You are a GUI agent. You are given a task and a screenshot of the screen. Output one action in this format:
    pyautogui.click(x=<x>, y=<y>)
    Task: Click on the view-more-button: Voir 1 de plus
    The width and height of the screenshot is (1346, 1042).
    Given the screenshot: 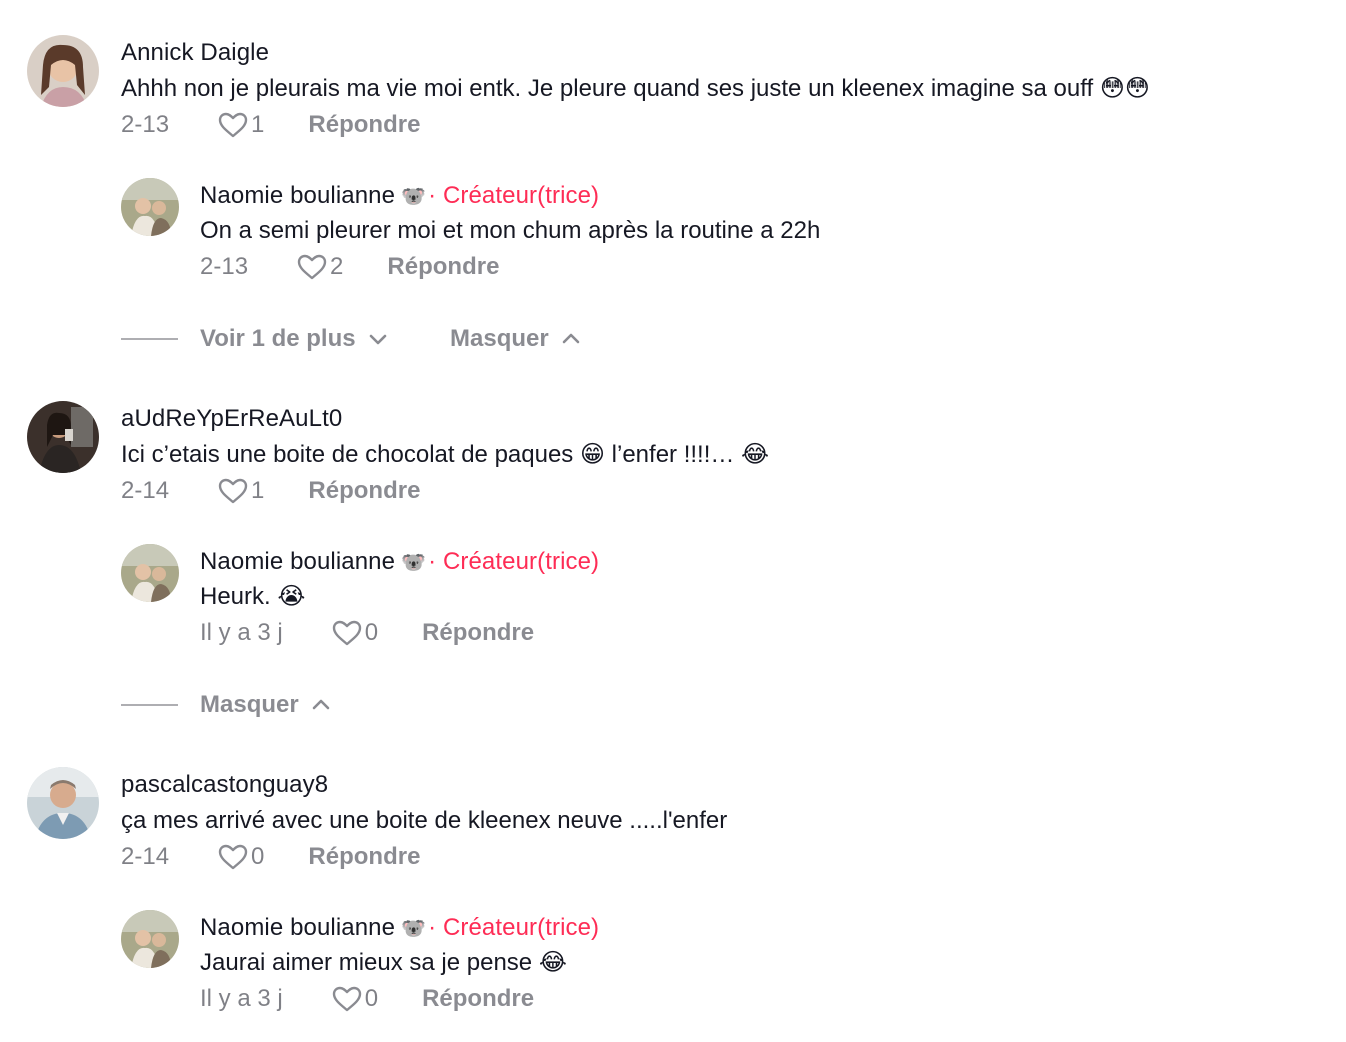 What is the action you would take?
    pyautogui.click(x=294, y=339)
    